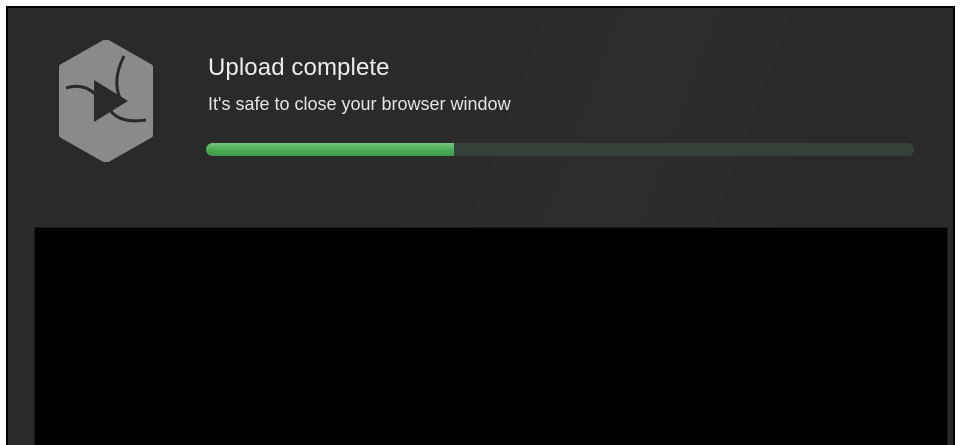 This screenshot has width=964, height=445. Describe the element at coordinates (106, 101) in the screenshot. I see `panopto-logo-icon` at that location.